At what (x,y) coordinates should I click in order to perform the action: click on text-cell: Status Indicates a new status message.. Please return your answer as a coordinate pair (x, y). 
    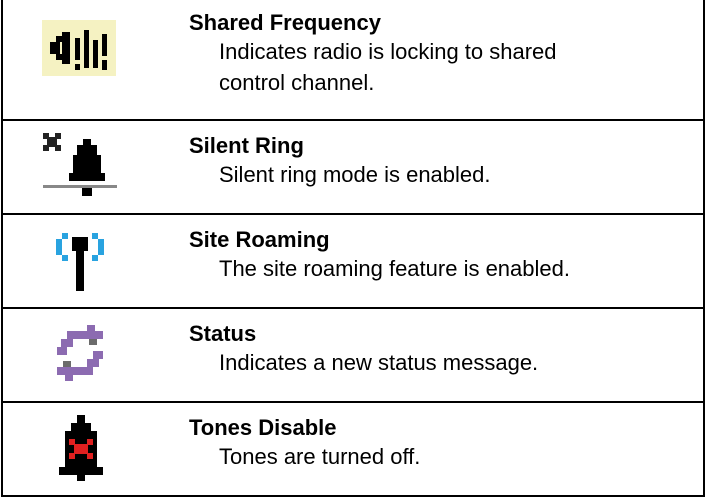
    Looking at the image, I should click on (441, 349).